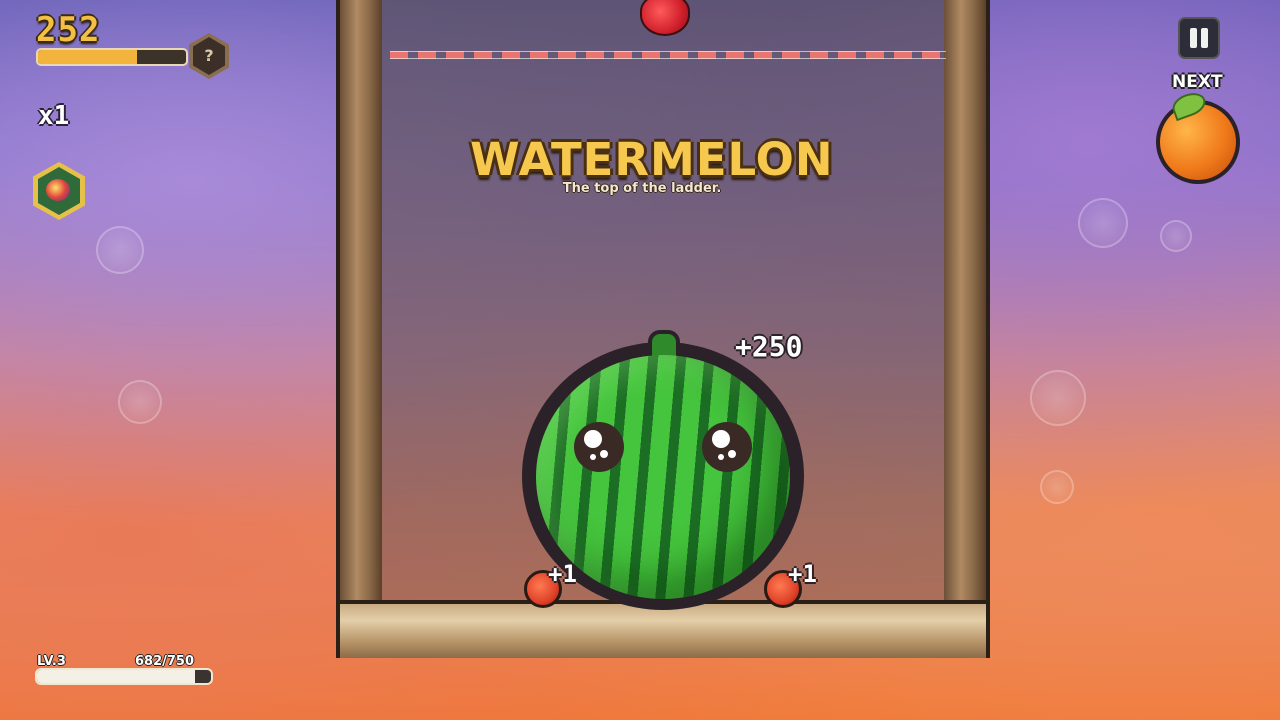  What do you see at coordinates (1193, 38) in the screenshot?
I see `pause-icon-bar-left` at bounding box center [1193, 38].